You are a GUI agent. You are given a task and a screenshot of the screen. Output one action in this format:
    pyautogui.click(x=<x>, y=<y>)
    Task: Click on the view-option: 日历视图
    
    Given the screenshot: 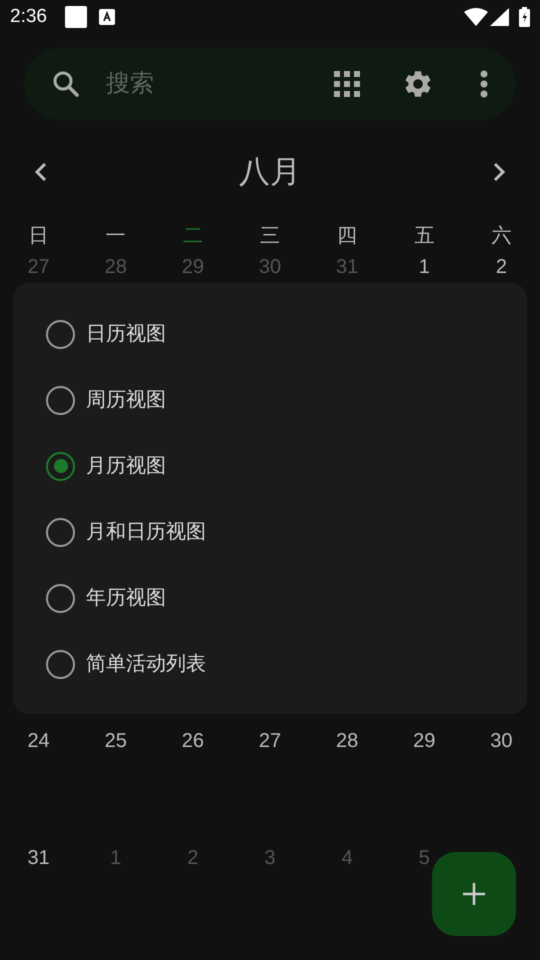 What is the action you would take?
    pyautogui.click(x=270, y=334)
    